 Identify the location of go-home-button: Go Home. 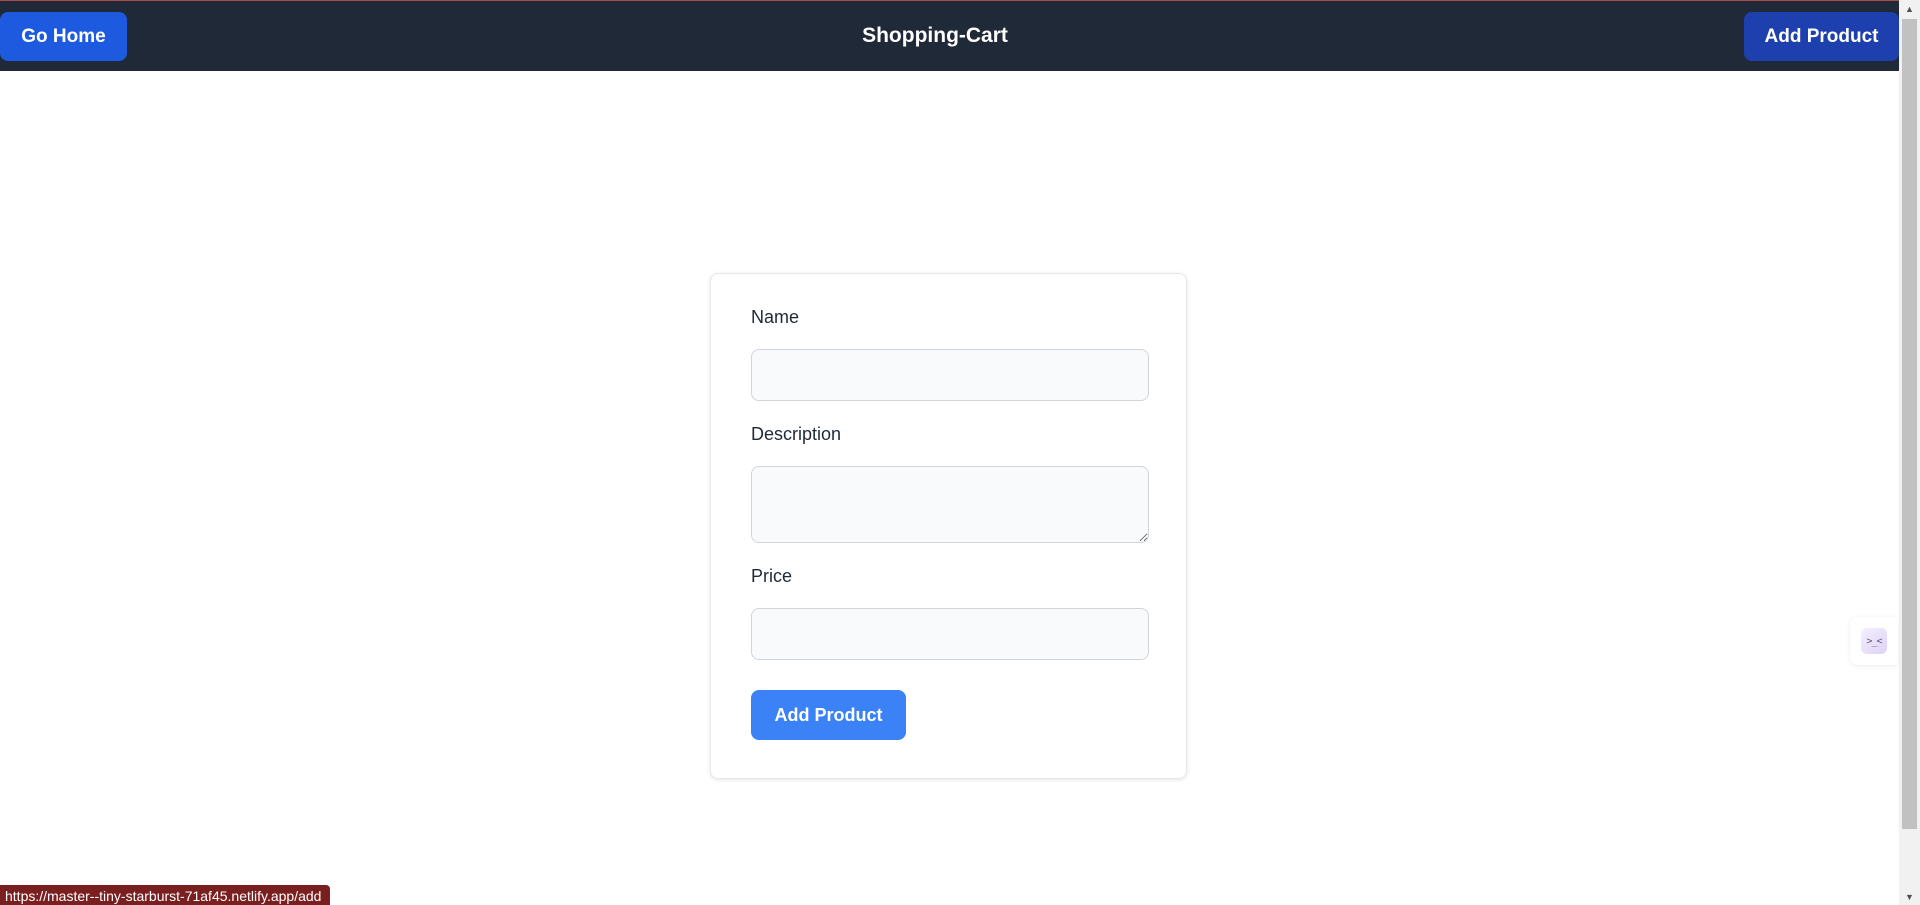
(63, 36).